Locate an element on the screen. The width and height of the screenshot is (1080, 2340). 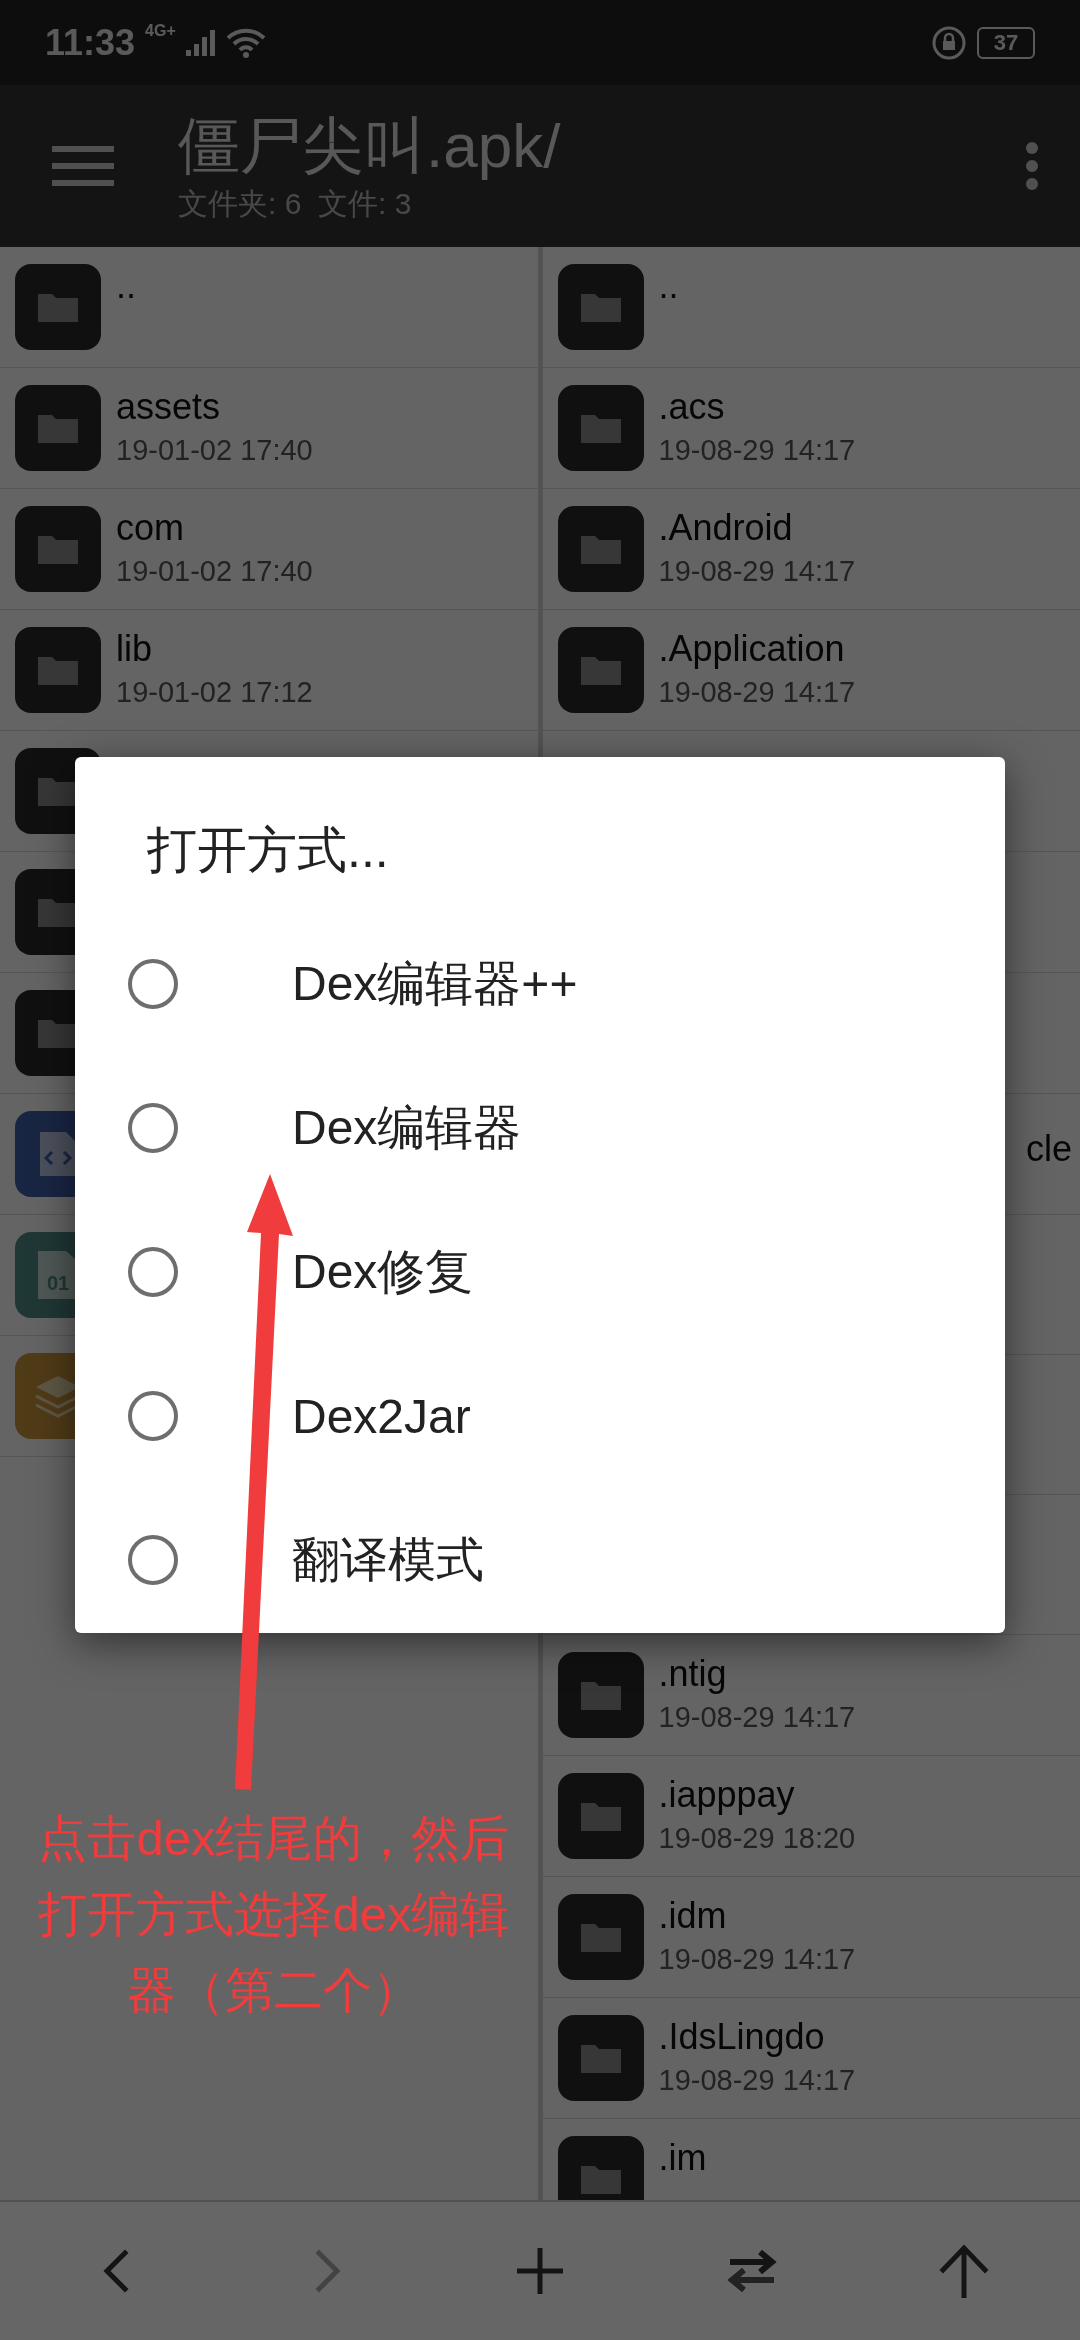
status-time: 11:33 is located at coordinates (90, 42).